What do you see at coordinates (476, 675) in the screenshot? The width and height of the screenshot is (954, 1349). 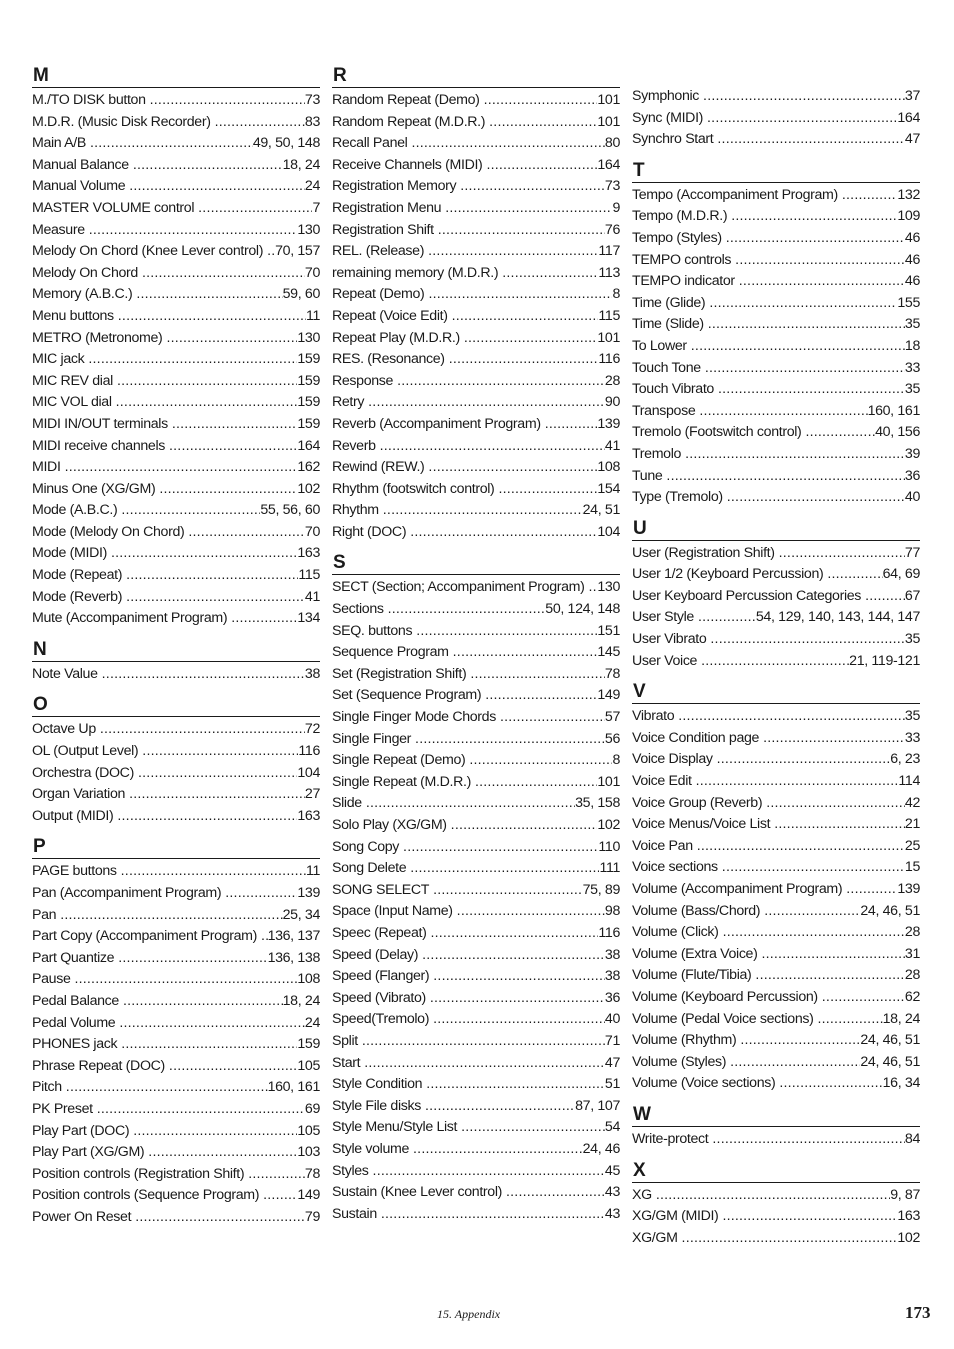 I see `index-entry: Set (Registration Shift) 78` at bounding box center [476, 675].